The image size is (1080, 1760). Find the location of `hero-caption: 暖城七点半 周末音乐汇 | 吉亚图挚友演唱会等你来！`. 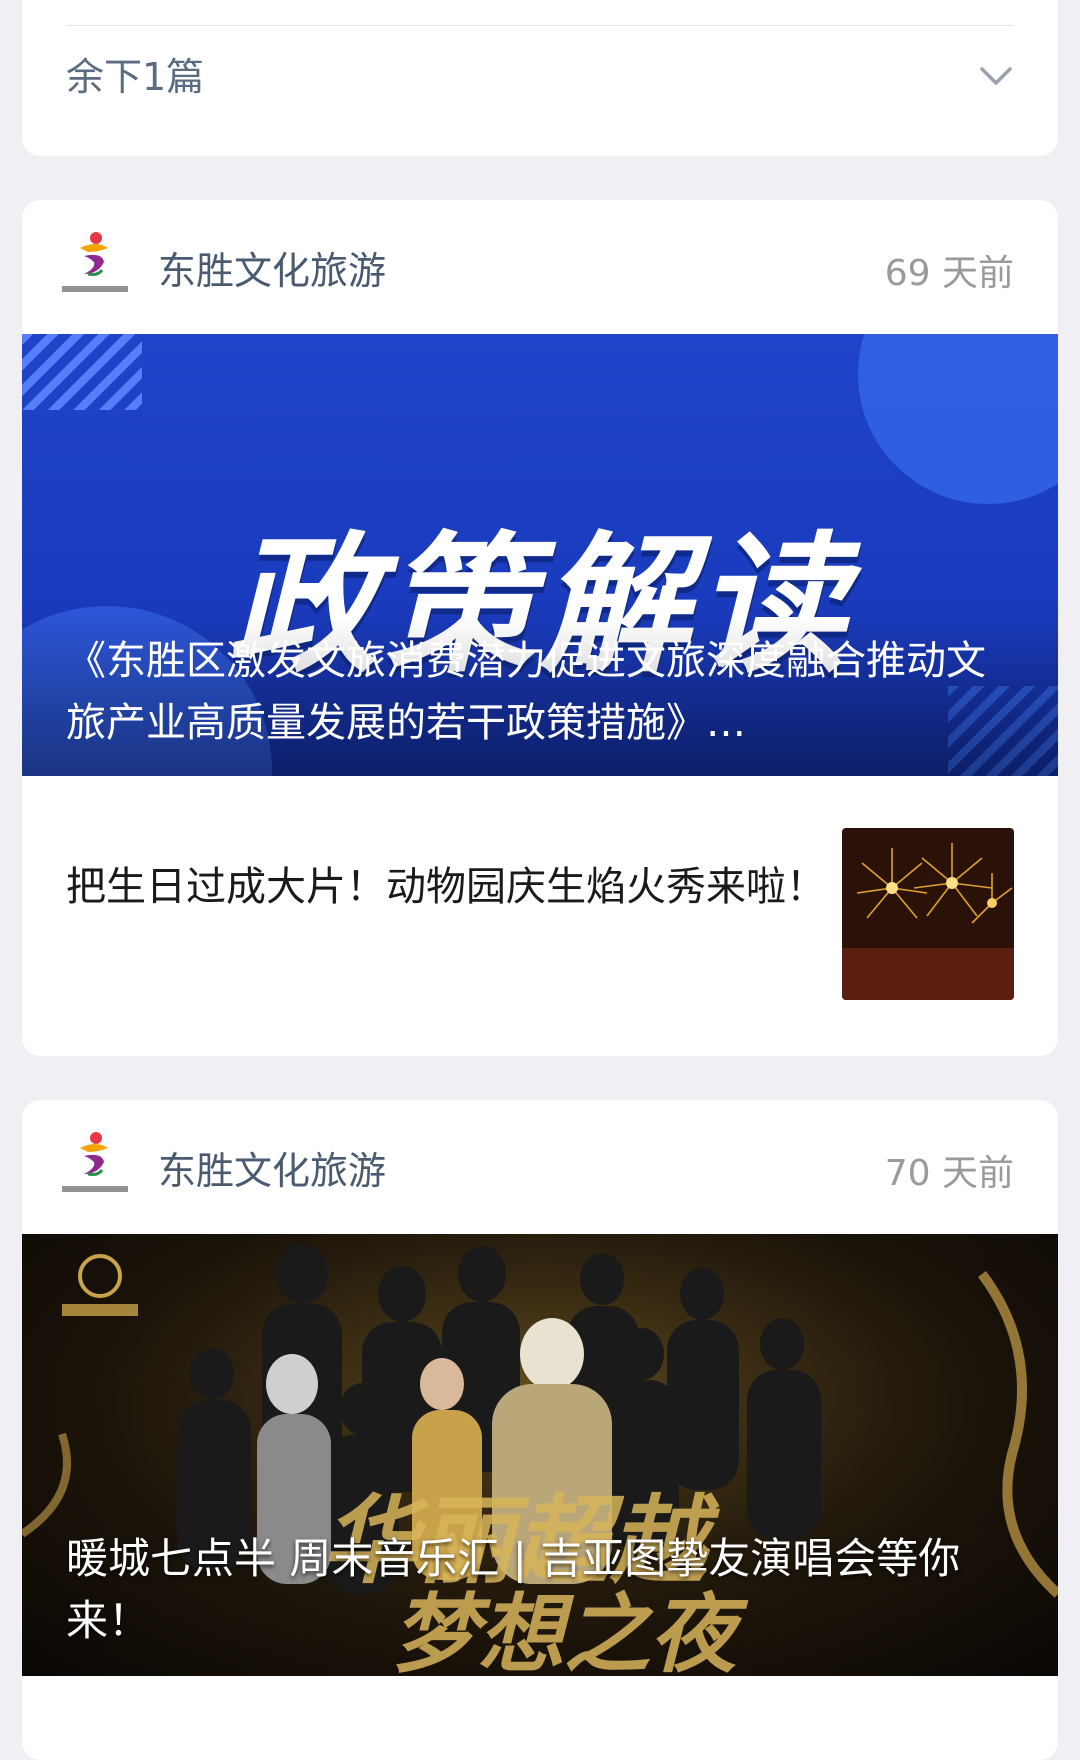

hero-caption: 暖城七点半 周末音乐汇 | 吉亚图挚友演唱会等你来！ is located at coordinates (513, 1589).